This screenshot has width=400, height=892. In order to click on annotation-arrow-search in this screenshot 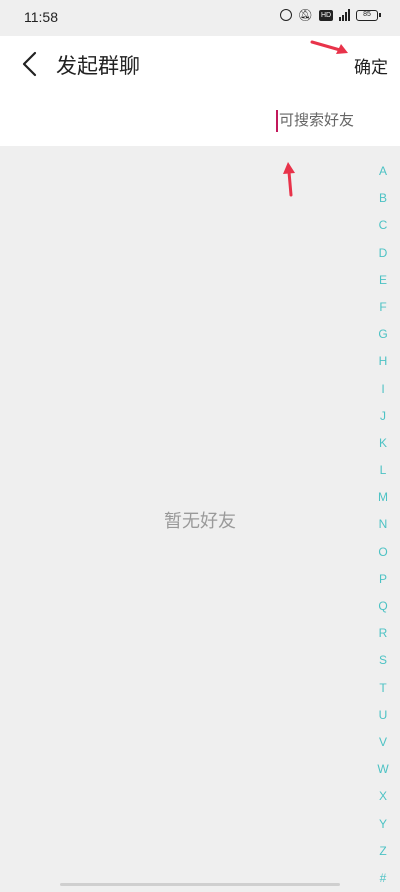, I will do `click(289, 179)`.